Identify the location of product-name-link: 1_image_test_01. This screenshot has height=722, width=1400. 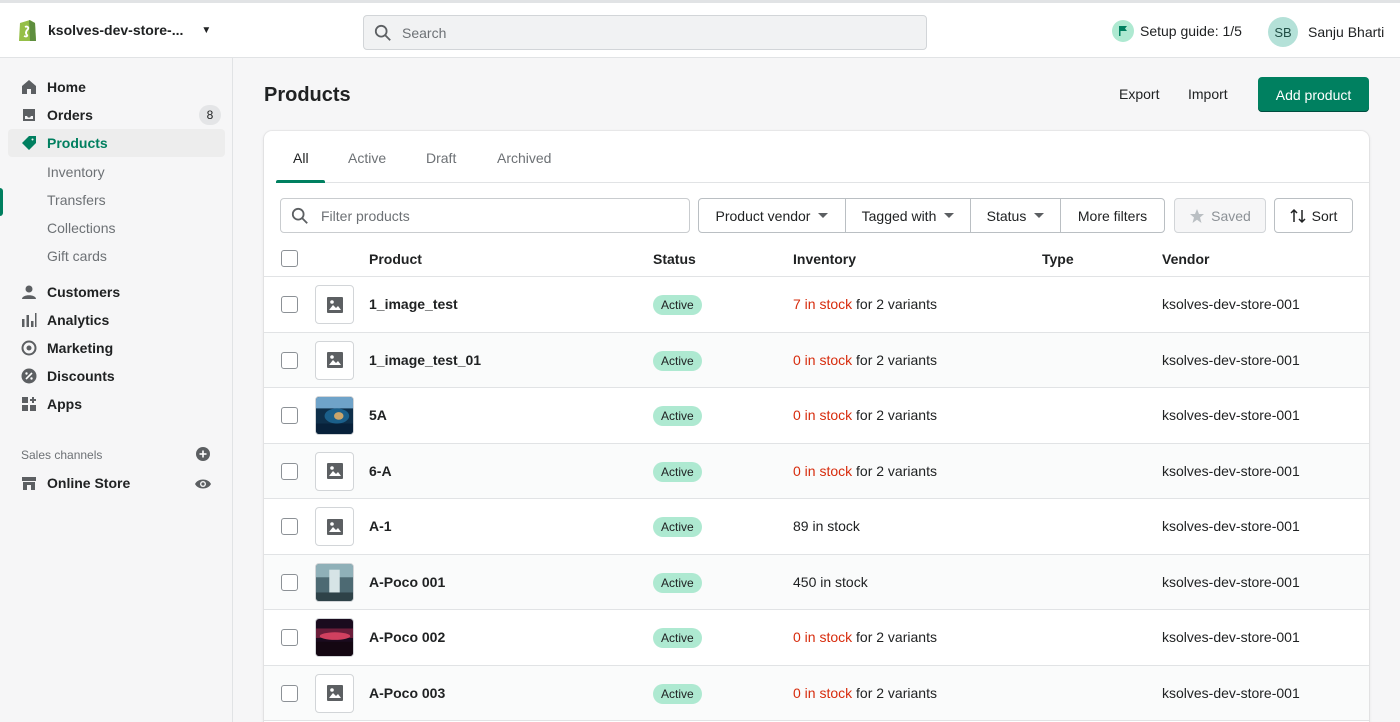
(425, 360).